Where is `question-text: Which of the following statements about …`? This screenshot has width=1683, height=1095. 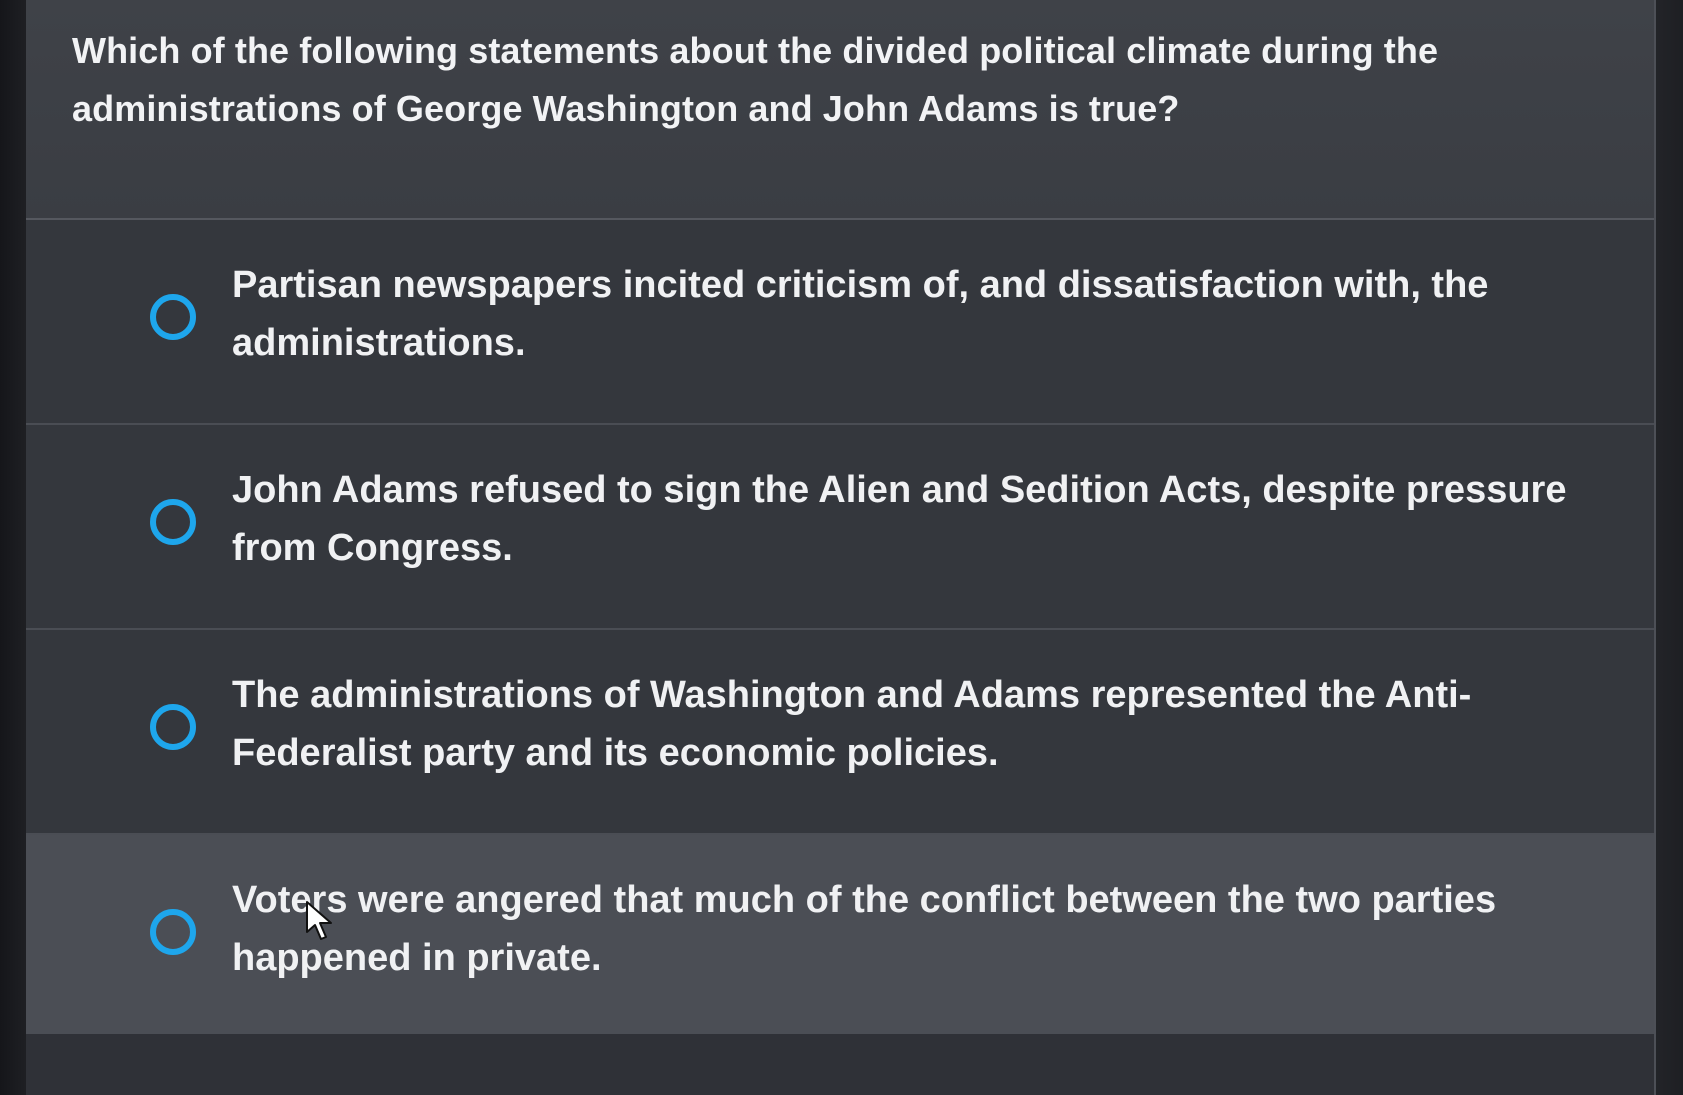 question-text: Which of the following statements about … is located at coordinates (755, 79).